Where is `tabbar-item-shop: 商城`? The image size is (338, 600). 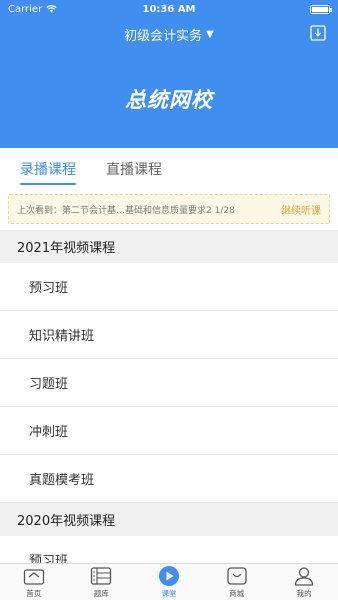
tabbar-item-shop: 商城 is located at coordinates (237, 582).